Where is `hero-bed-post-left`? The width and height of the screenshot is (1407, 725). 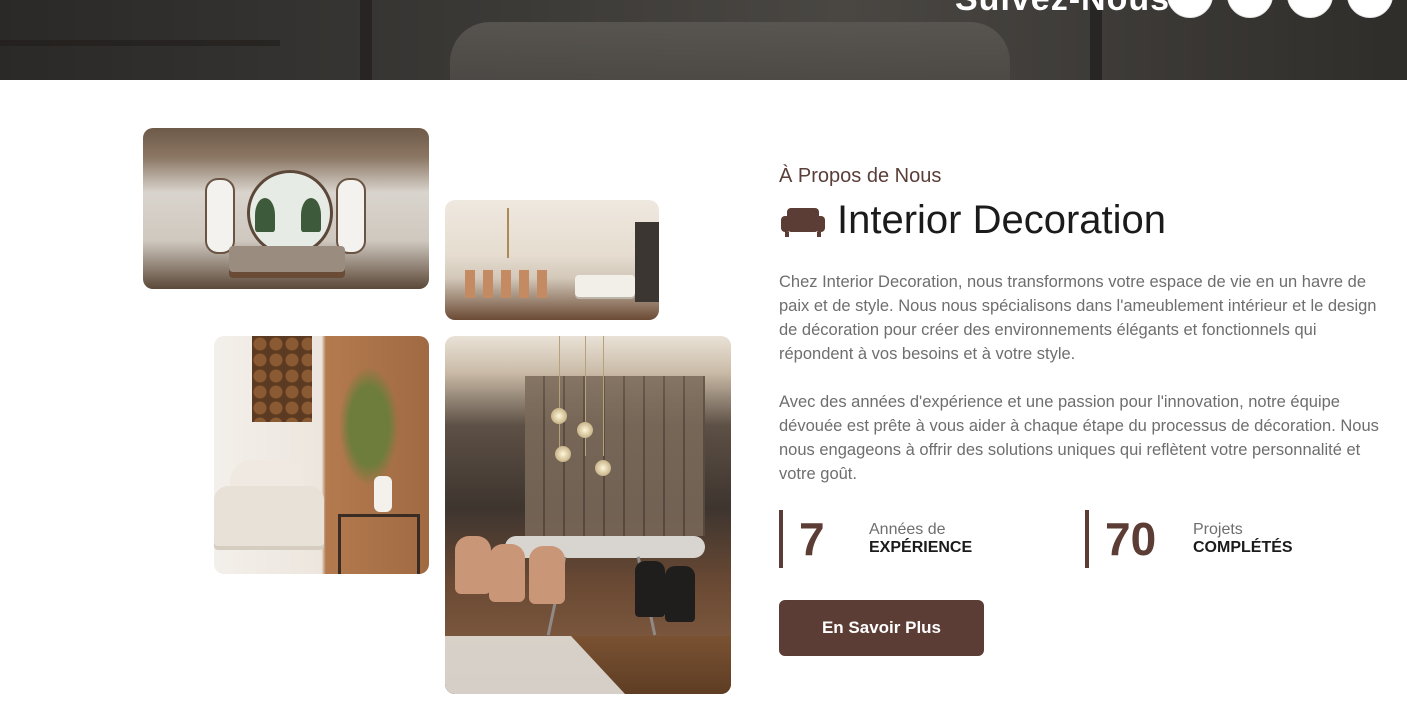
hero-bed-post-left is located at coordinates (366, 40).